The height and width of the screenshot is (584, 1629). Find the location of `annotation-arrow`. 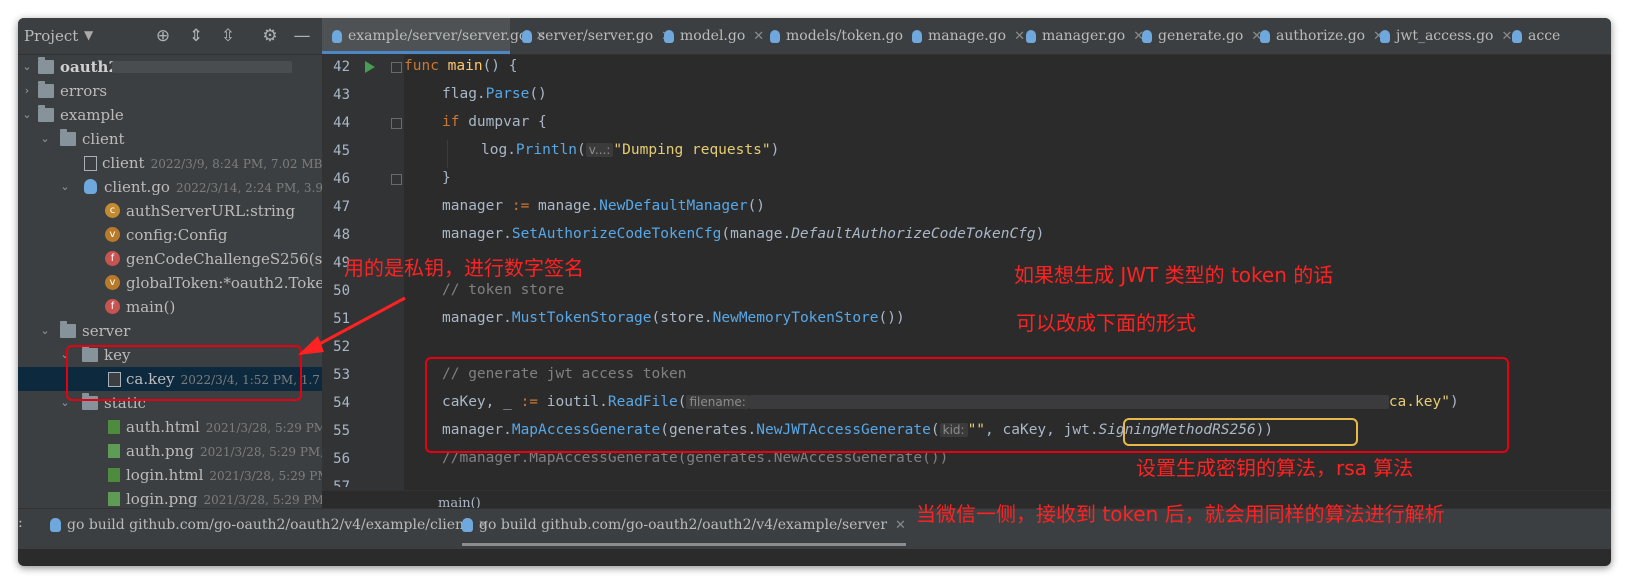

annotation-arrow is located at coordinates (352, 325).